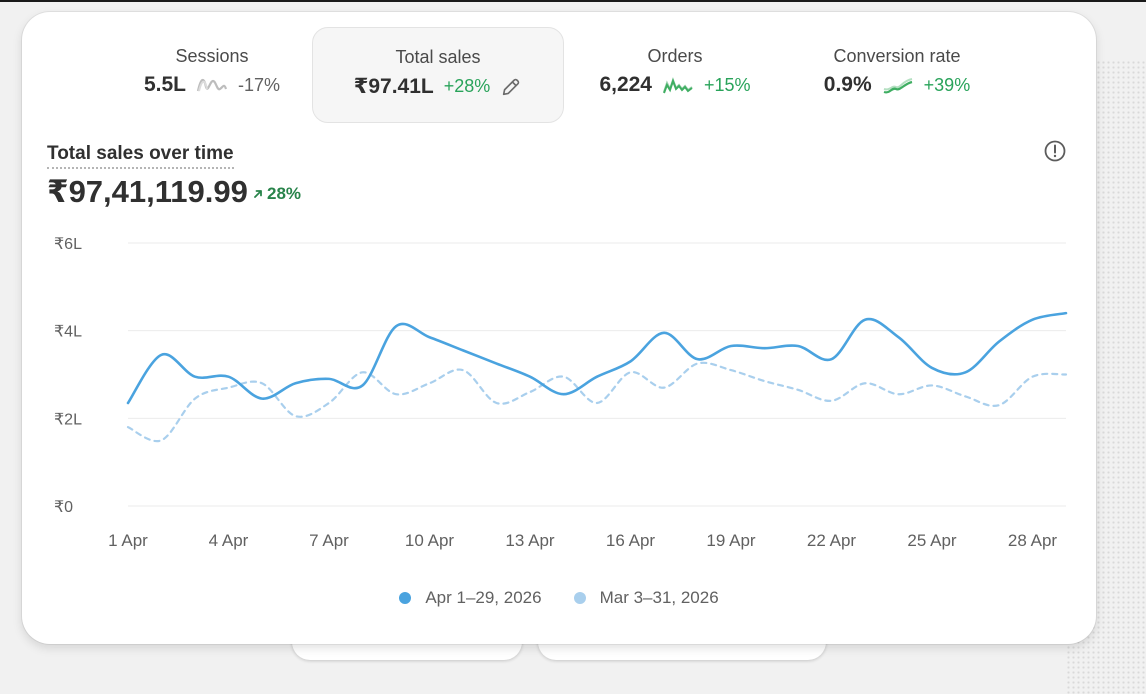 This screenshot has width=1146, height=694. Describe the element at coordinates (597, 402) in the screenshot. I see `series-line-previous` at that location.